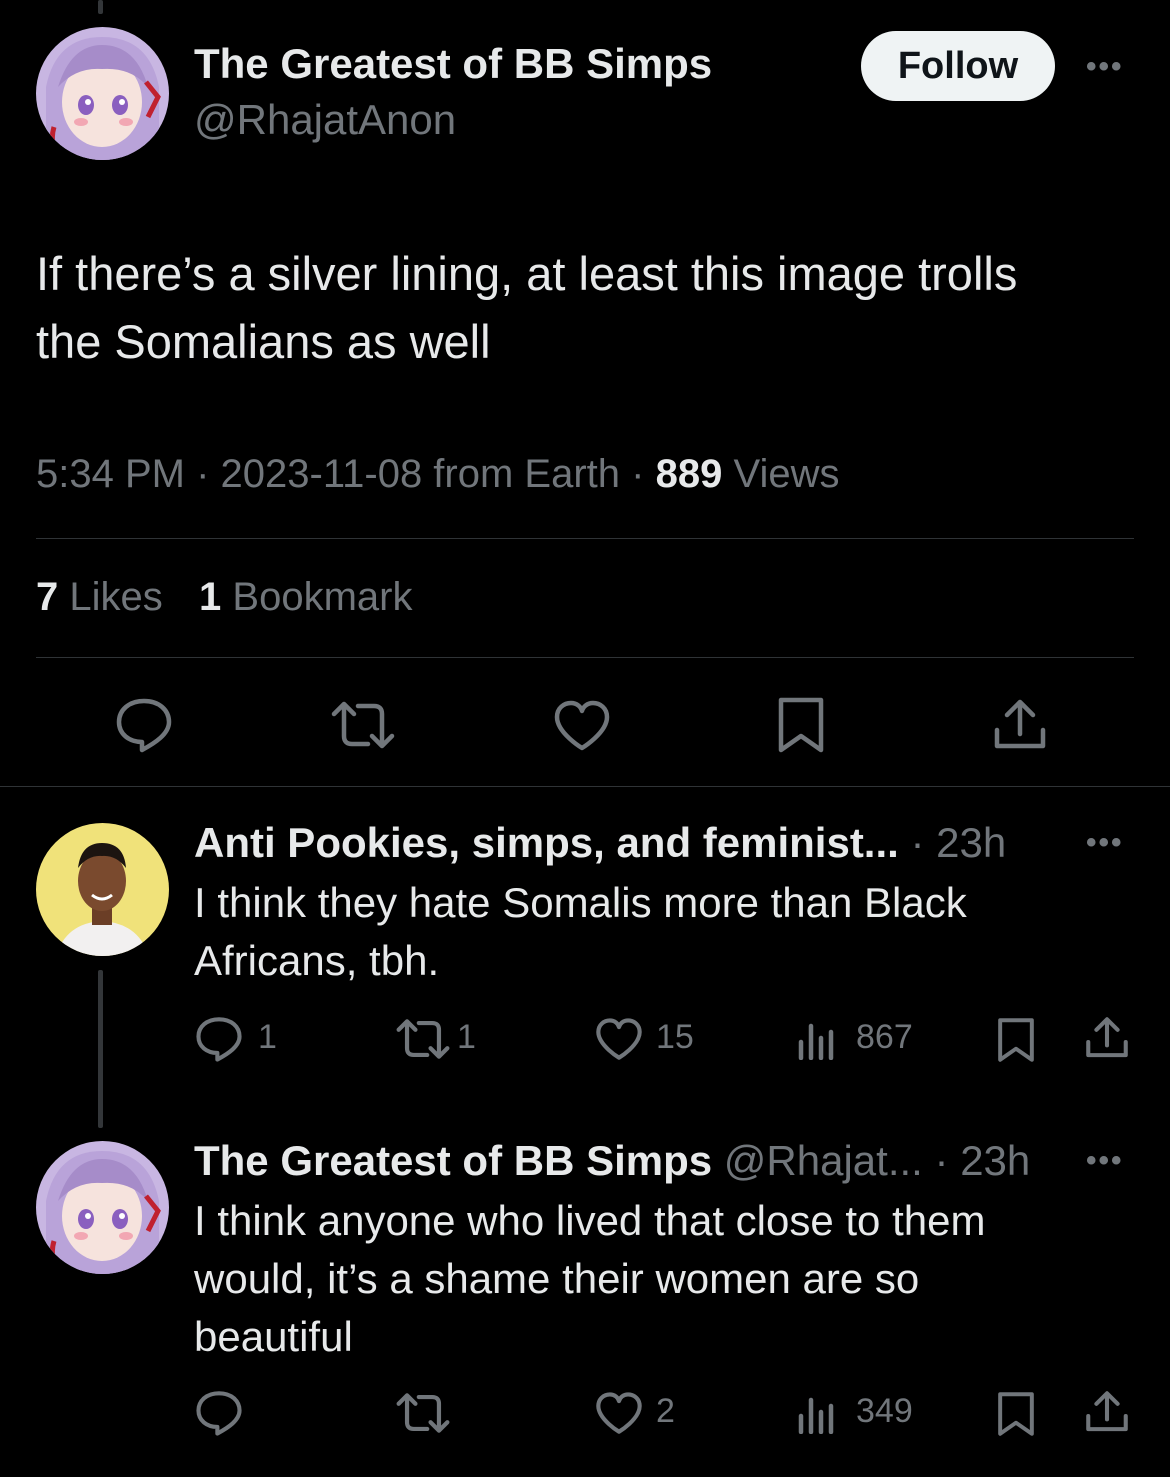 This screenshot has width=1170, height=1477. Describe the element at coordinates (689, 474) in the screenshot. I see `views-count: 889` at that location.